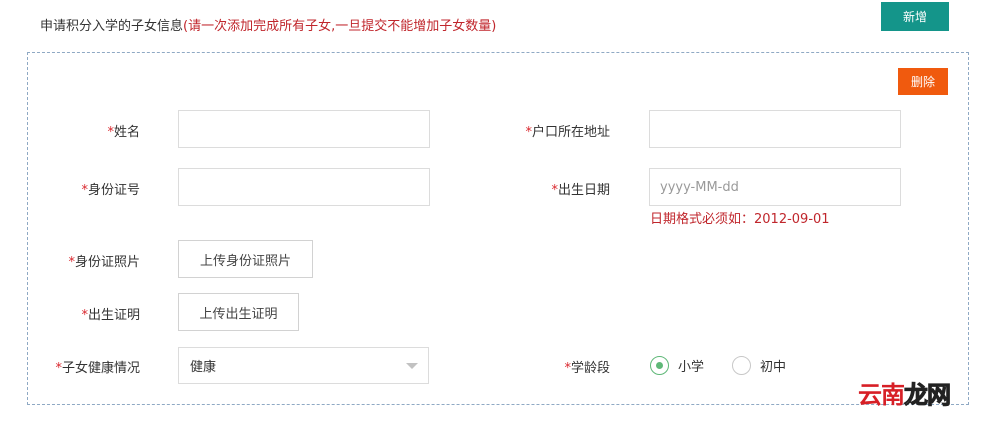 The image size is (995, 421). I want to click on birth-date-input, so click(775, 187).